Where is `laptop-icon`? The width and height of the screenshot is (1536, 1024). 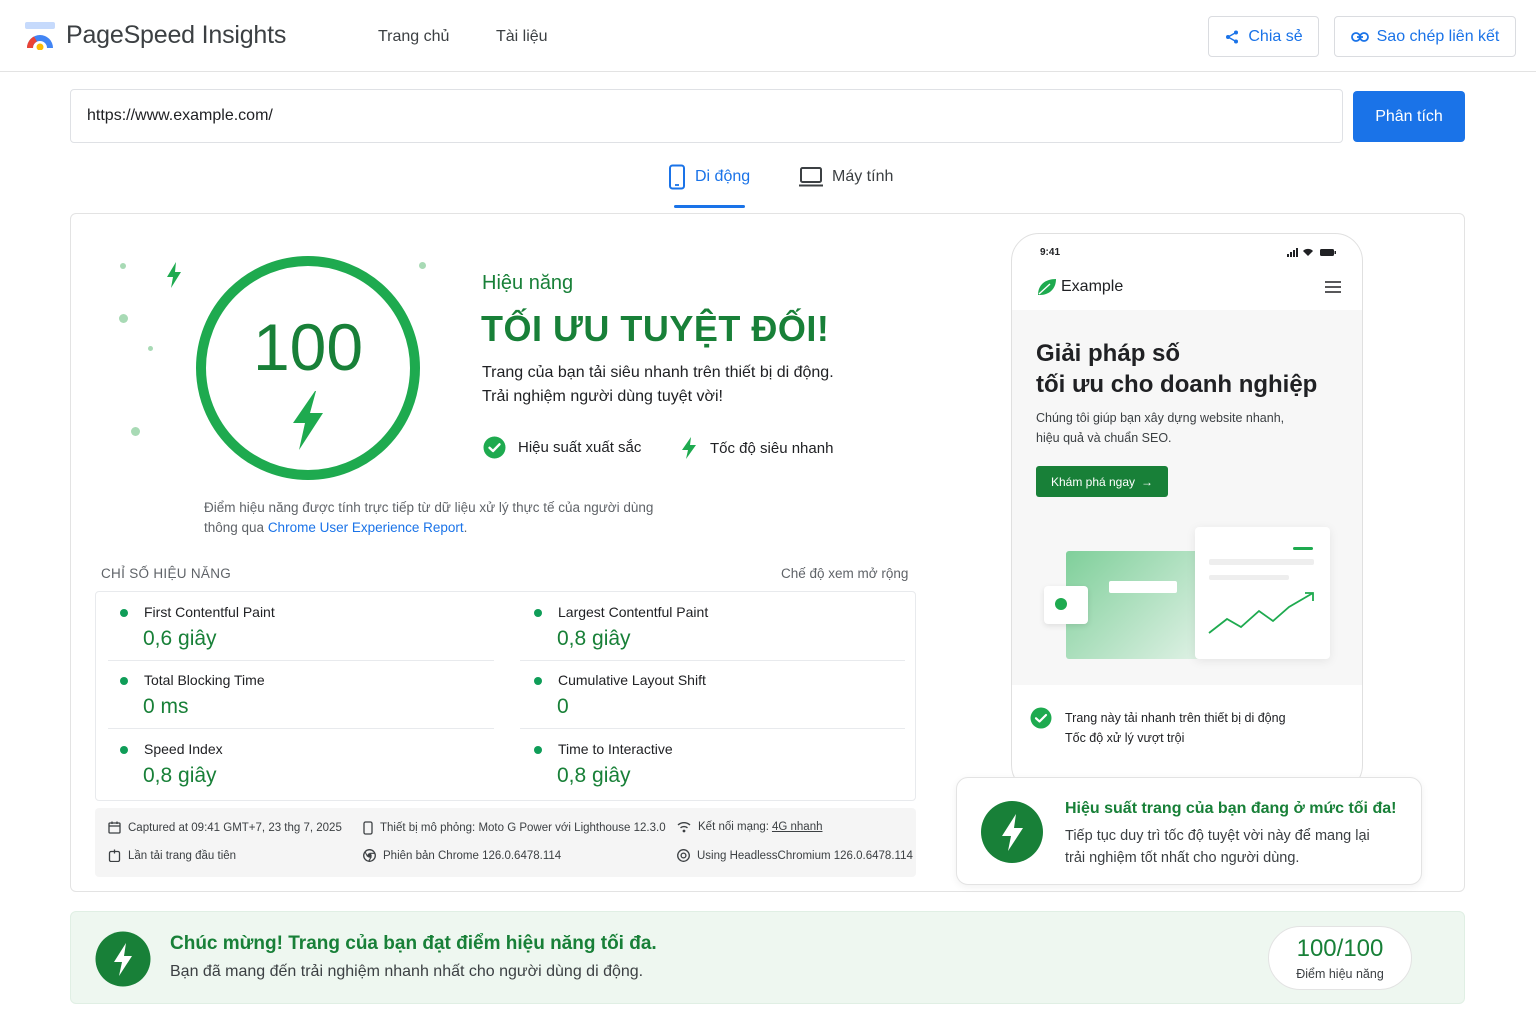
laptop-icon is located at coordinates (811, 177).